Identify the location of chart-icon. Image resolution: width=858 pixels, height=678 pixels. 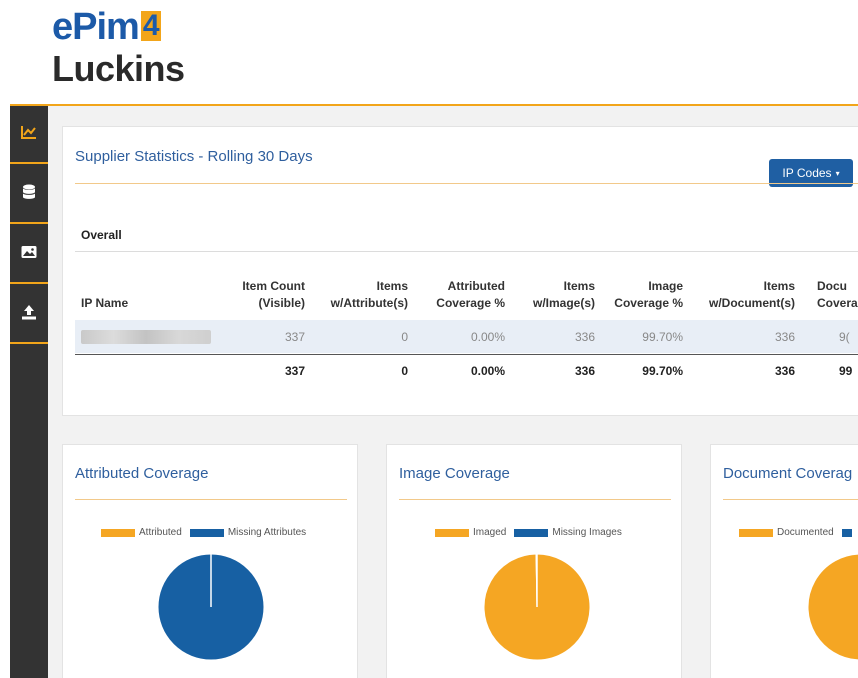
(29, 134).